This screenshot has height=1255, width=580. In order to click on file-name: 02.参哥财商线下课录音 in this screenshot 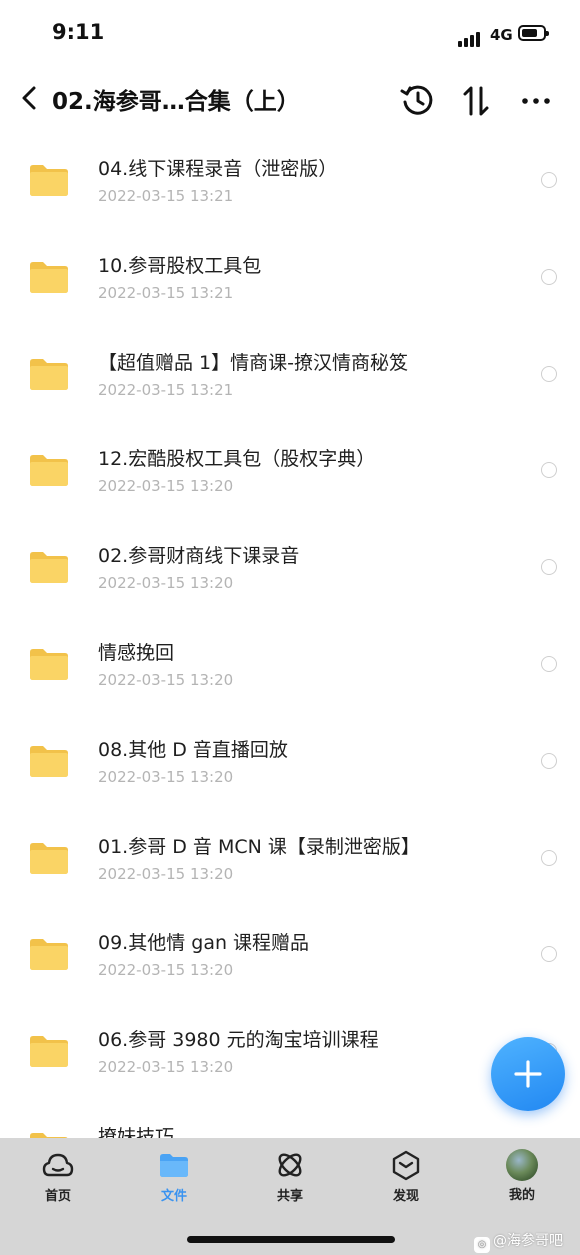, I will do `click(199, 556)`.